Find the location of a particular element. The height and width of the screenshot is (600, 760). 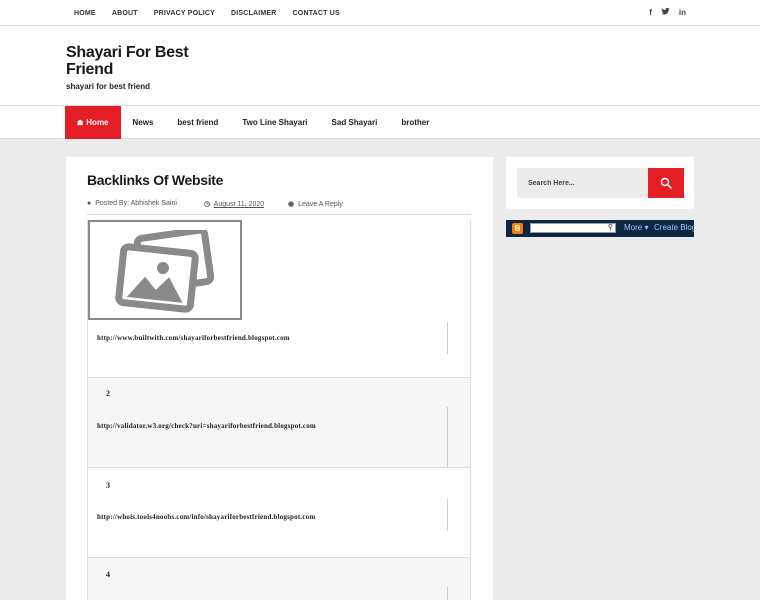

site-tagline: shayari for best friend is located at coordinates (108, 86).